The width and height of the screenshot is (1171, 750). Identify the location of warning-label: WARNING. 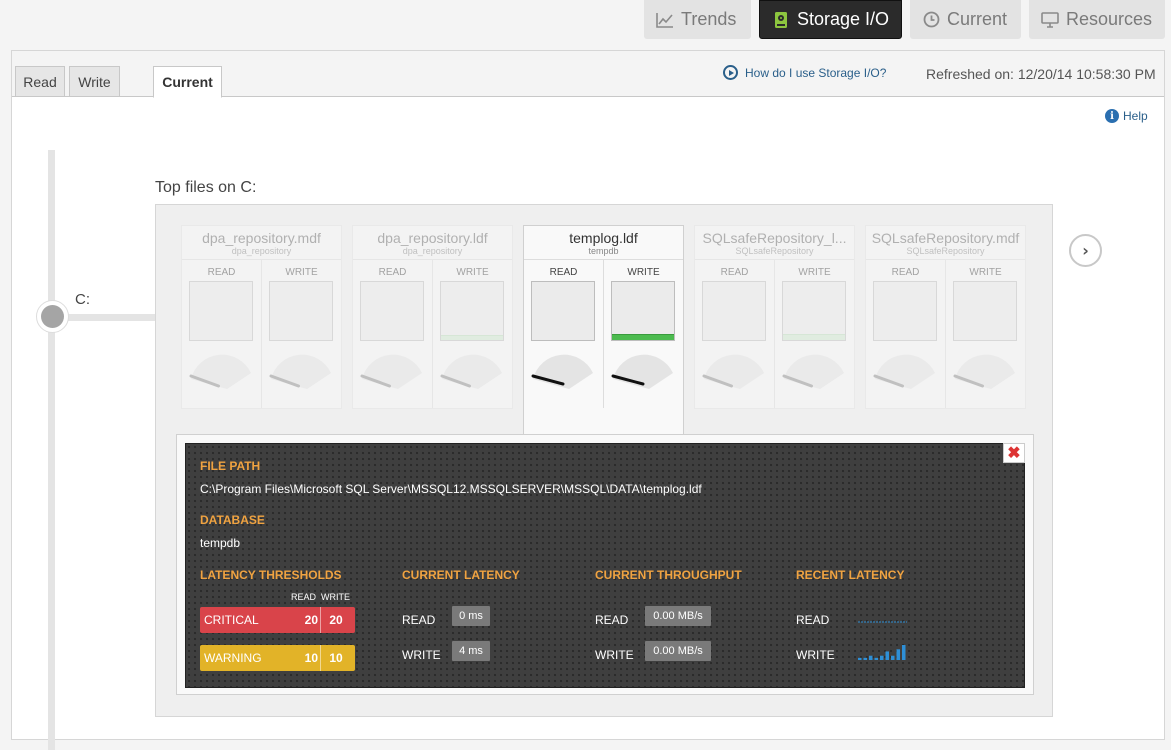
(233, 658).